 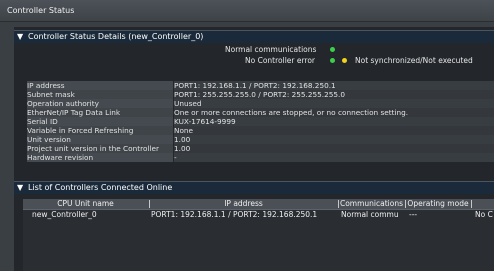 I want to click on cell-communications: Normal commu, so click(x=370, y=214).